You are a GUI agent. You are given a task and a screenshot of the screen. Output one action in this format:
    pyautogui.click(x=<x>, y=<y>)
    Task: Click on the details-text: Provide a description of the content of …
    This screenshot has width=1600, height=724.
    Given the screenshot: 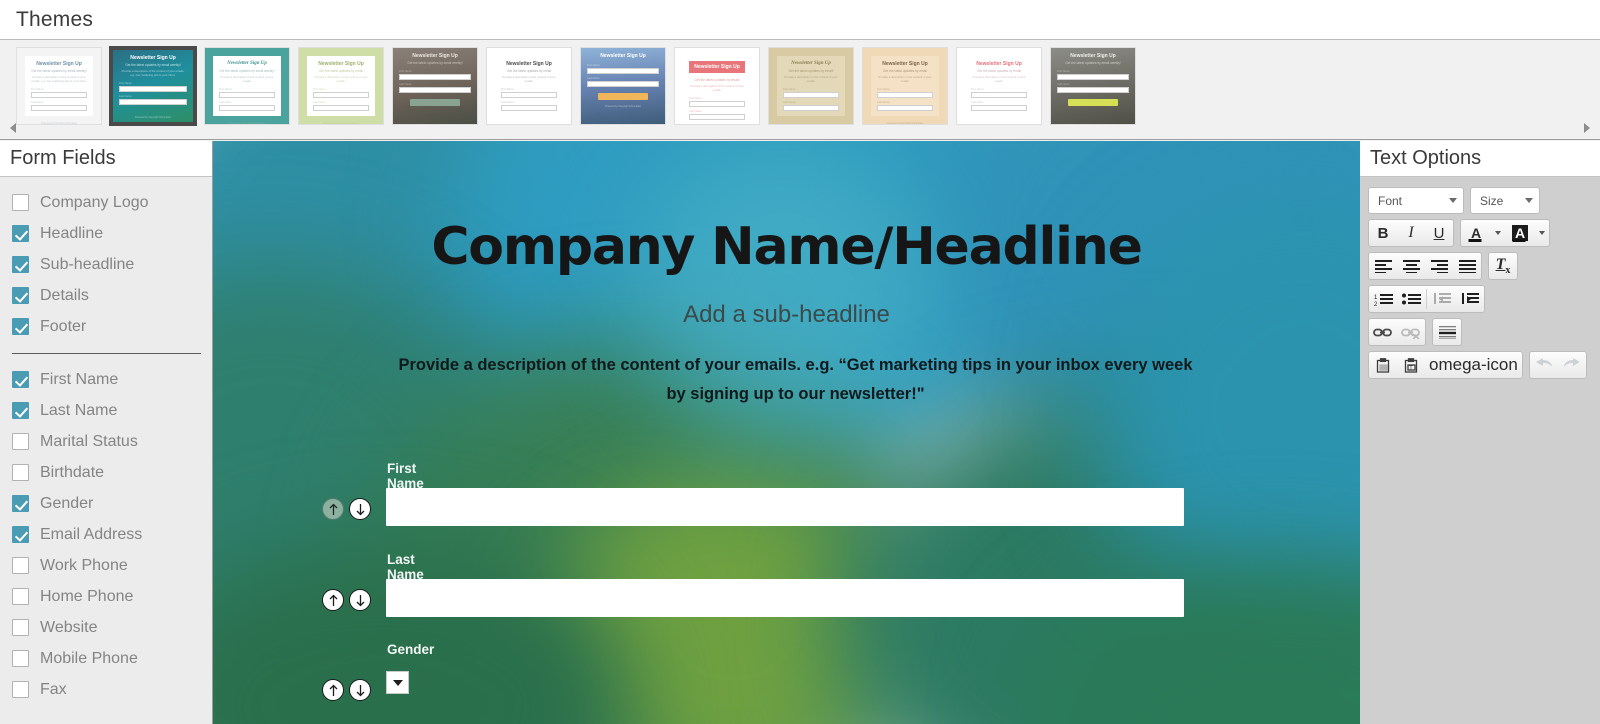 What is the action you would take?
    pyautogui.click(x=795, y=380)
    